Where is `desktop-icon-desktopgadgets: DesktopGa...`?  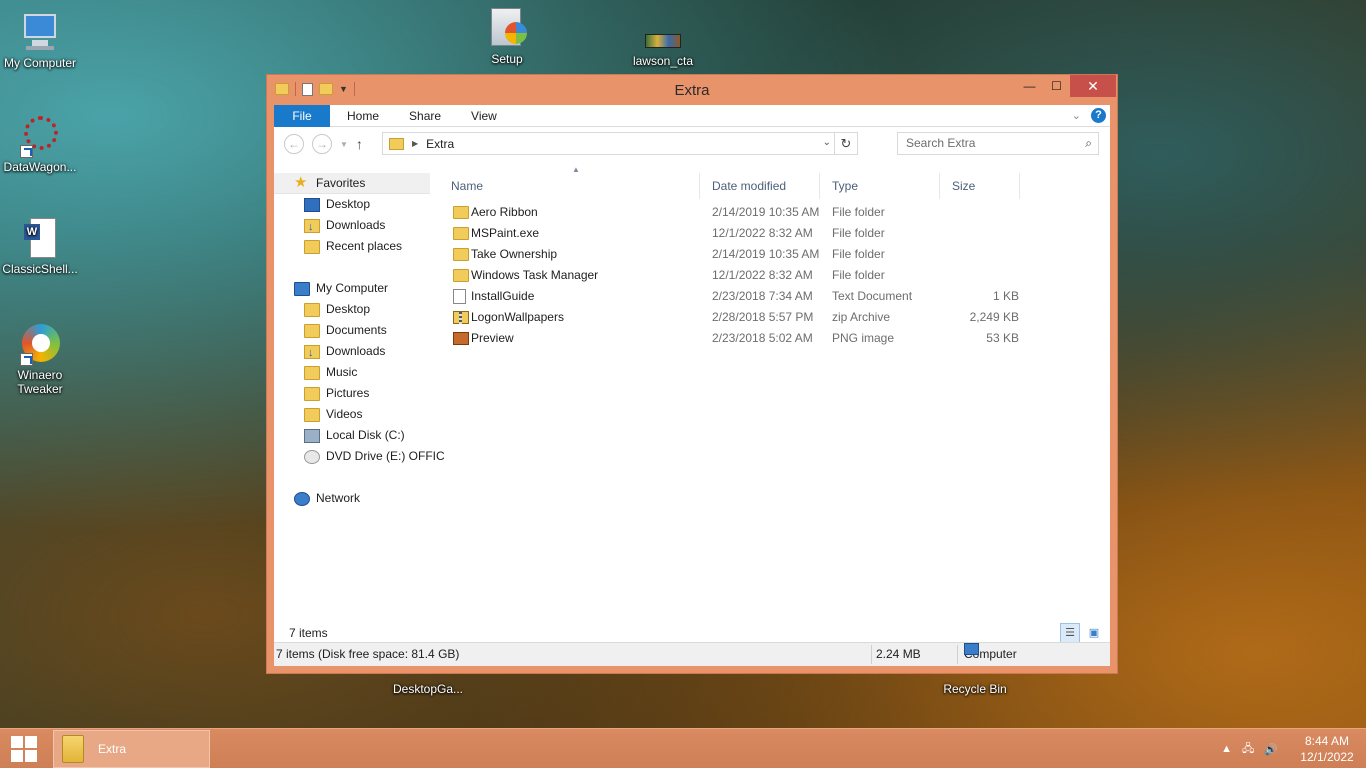
desktop-icon-desktopgadgets: DesktopGa... is located at coordinates (428, 689).